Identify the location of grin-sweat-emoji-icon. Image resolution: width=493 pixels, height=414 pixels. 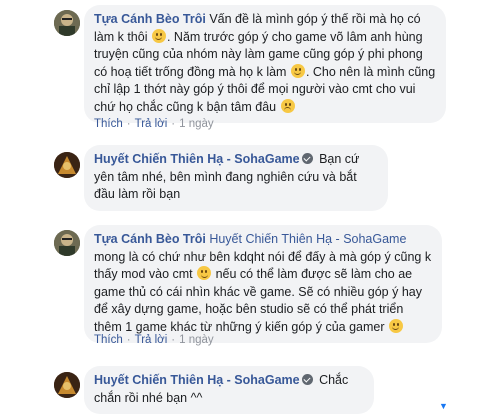
(297, 70).